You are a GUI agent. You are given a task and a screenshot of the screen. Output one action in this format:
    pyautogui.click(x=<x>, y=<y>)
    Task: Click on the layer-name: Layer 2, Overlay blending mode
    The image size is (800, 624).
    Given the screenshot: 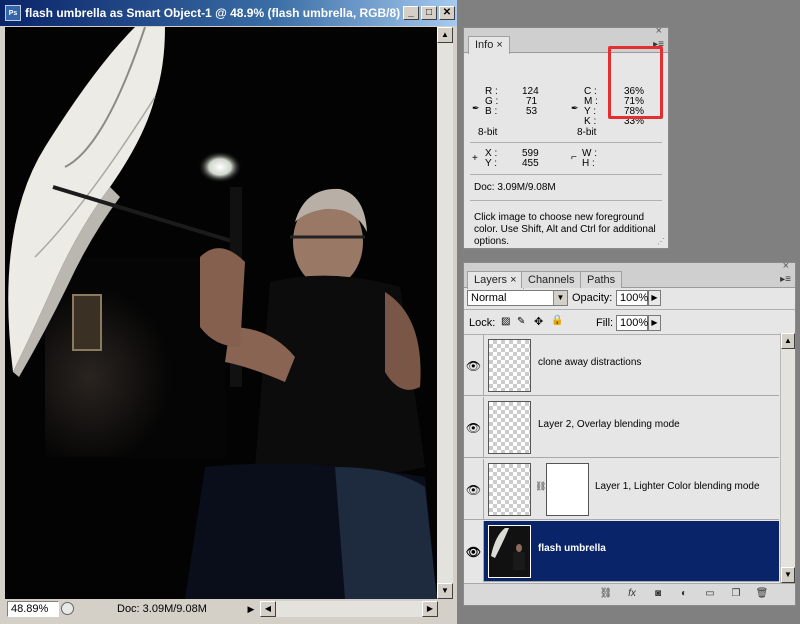 What is the action you would take?
    pyautogui.click(x=609, y=424)
    